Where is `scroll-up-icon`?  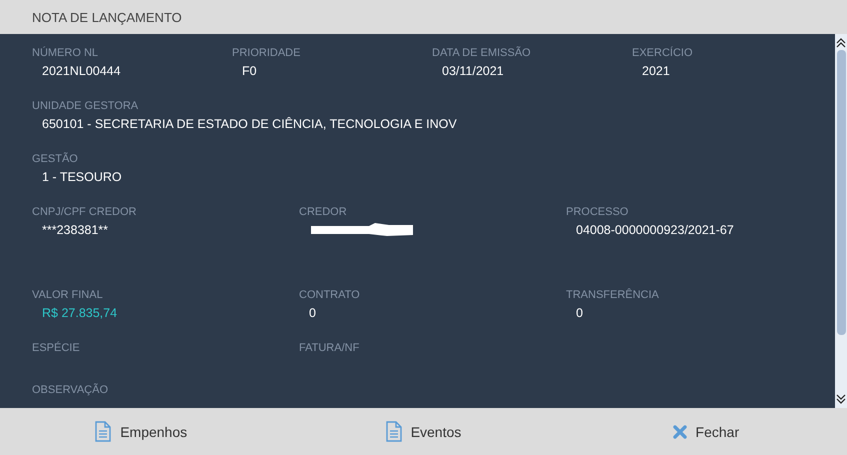 scroll-up-icon is located at coordinates (841, 43).